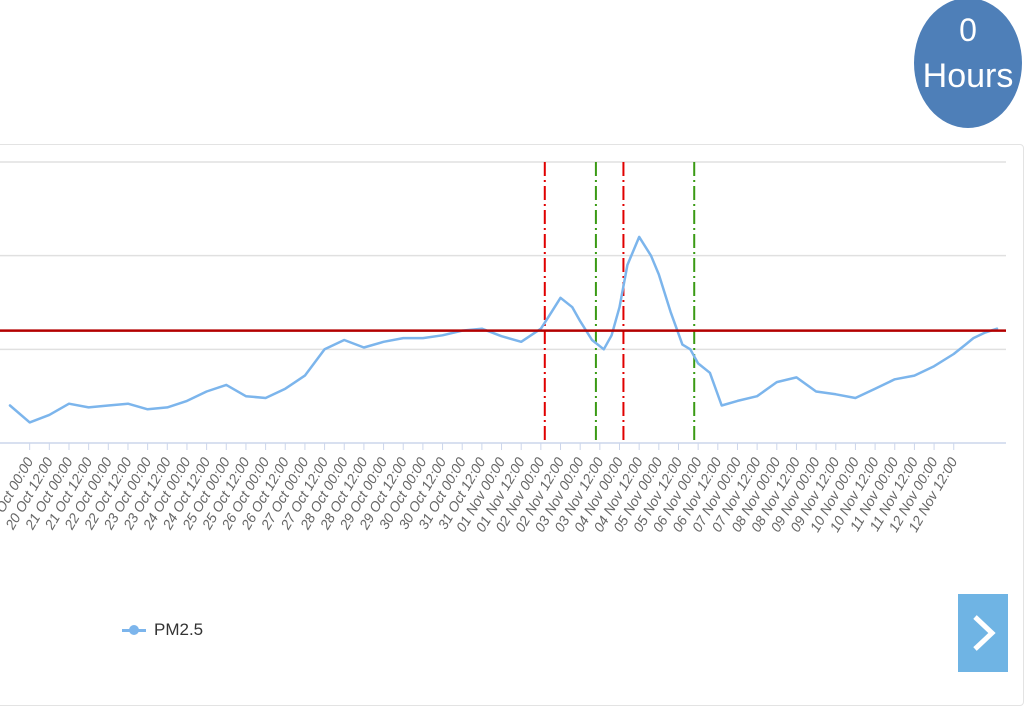 This screenshot has height=706, width=1024. I want to click on legend-label: PM2.5, so click(179, 629).